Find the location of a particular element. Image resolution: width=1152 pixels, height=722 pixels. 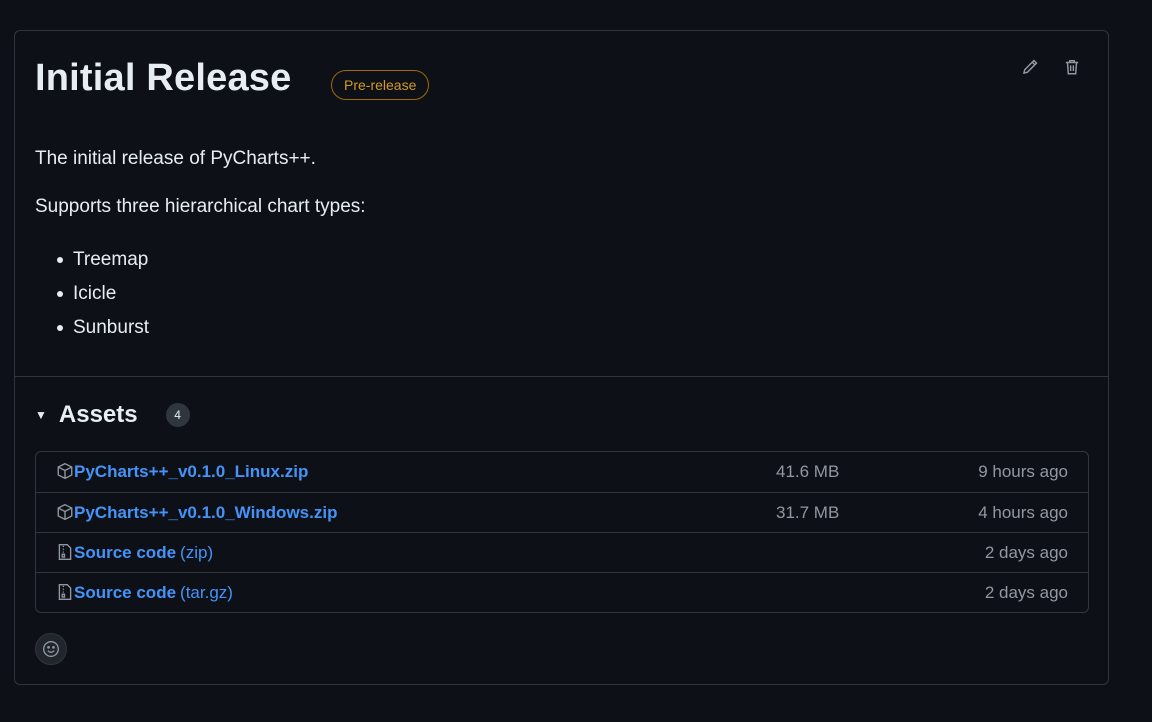

asset-link: Source code (zip) is located at coordinates (143, 553).